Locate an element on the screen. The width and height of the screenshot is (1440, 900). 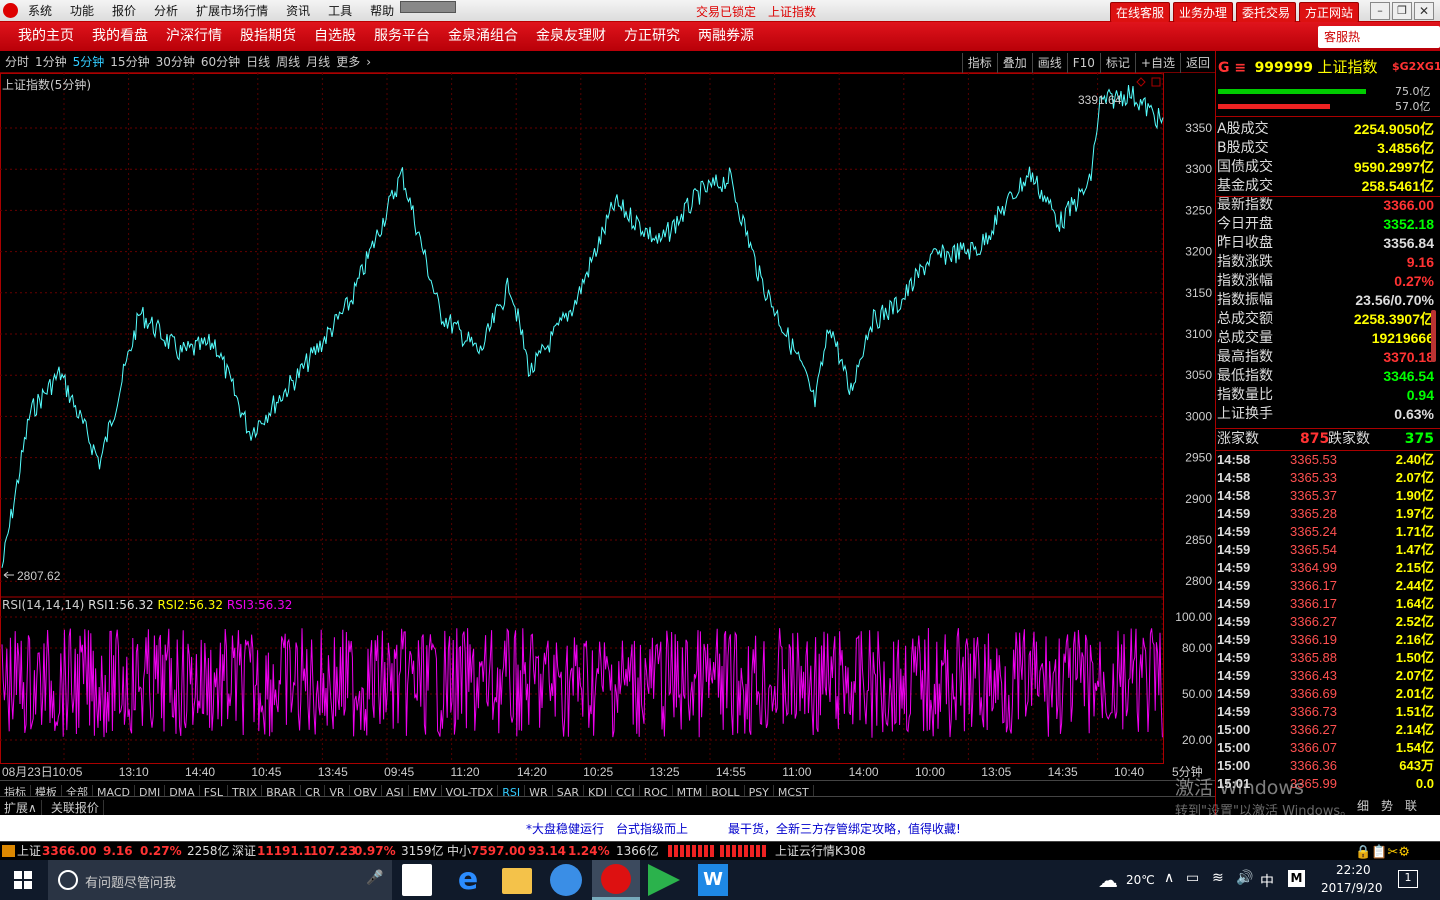
period-tab-8: 月线 is located at coordinates (318, 62).